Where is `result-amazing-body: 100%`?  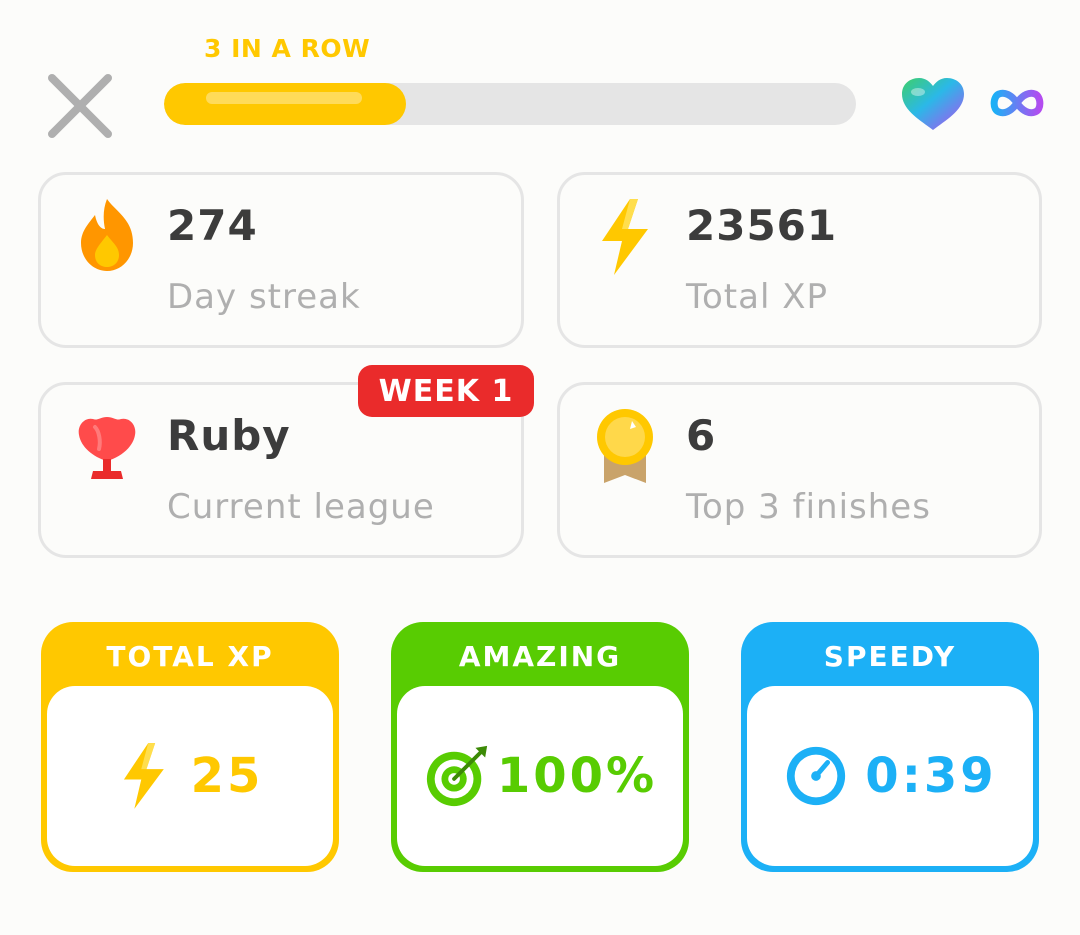 result-amazing-body: 100% is located at coordinates (540, 776).